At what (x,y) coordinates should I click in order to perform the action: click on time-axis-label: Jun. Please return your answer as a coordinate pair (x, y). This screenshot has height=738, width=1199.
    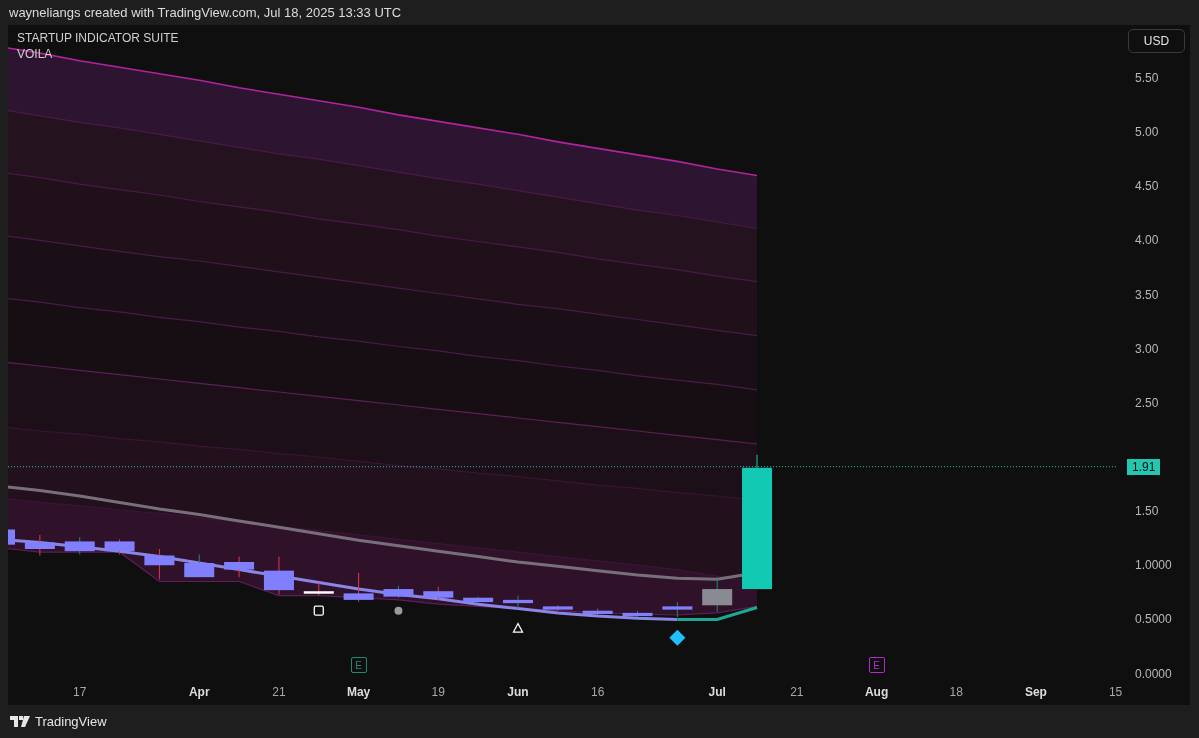
    Looking at the image, I should click on (518, 692).